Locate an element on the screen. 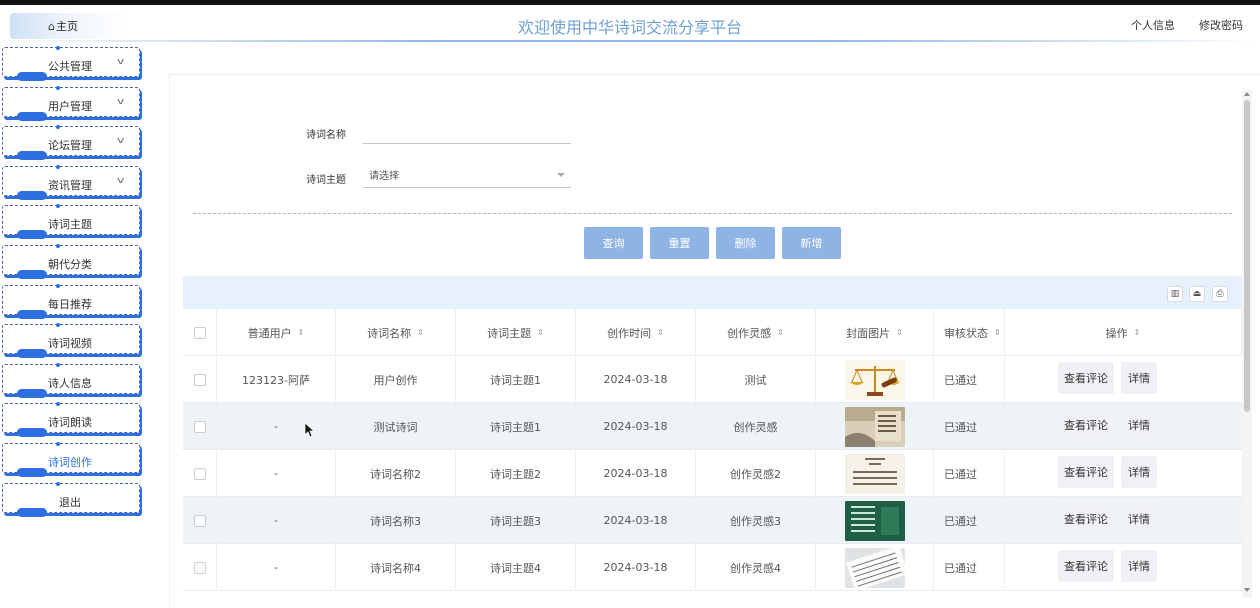 Image resolution: width=1260 pixels, height=608 pixels. sidebar-item-11: 退出 is located at coordinates (71, 499).